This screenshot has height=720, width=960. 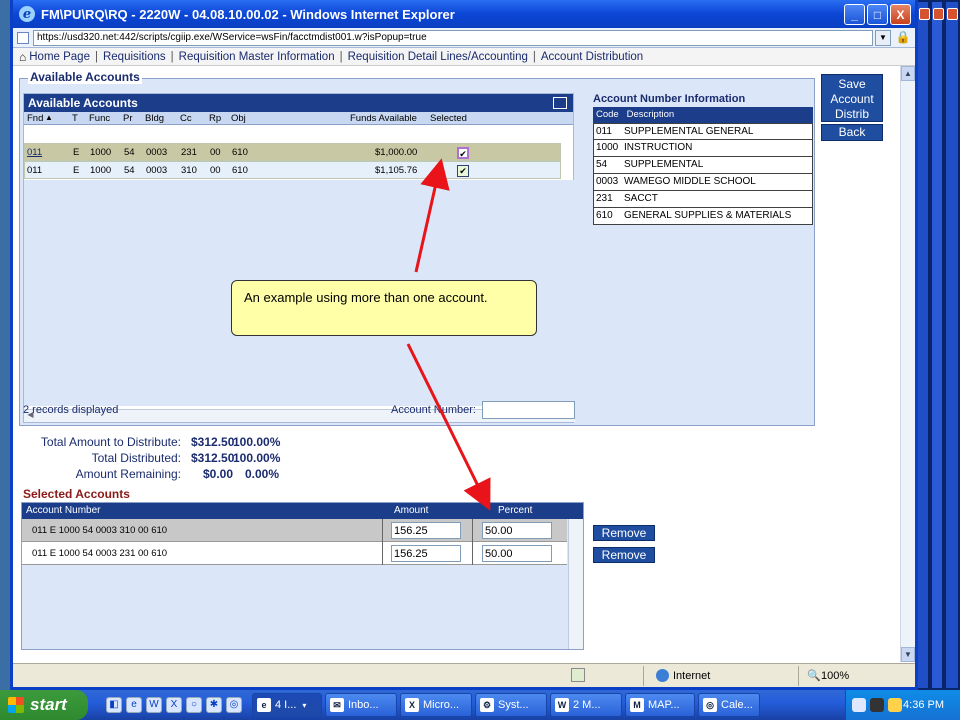 What do you see at coordinates (575, 584) in the screenshot?
I see `selected-table-scrollbar` at bounding box center [575, 584].